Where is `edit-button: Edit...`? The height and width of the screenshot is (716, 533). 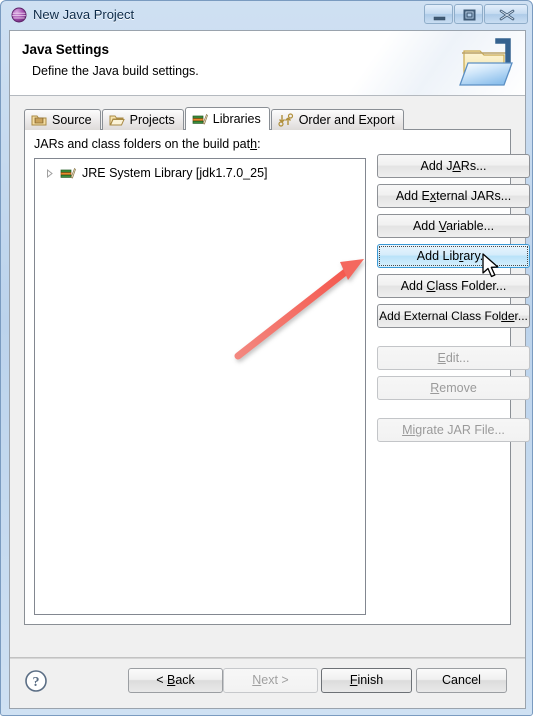 edit-button: Edit... is located at coordinates (453, 358).